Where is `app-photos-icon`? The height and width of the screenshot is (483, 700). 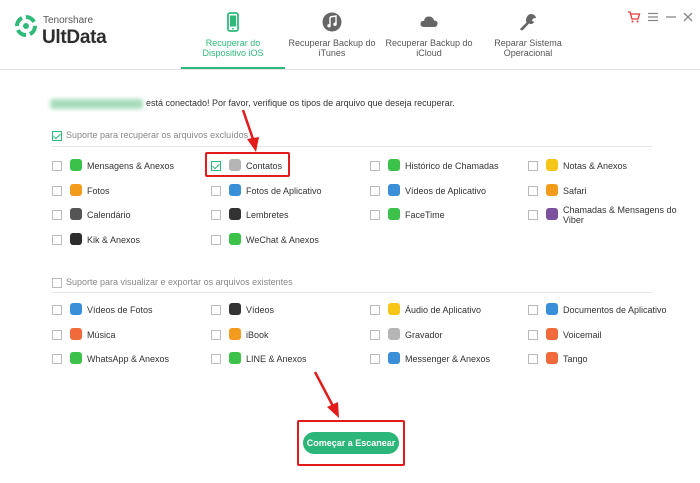 app-photos-icon is located at coordinates (235, 189).